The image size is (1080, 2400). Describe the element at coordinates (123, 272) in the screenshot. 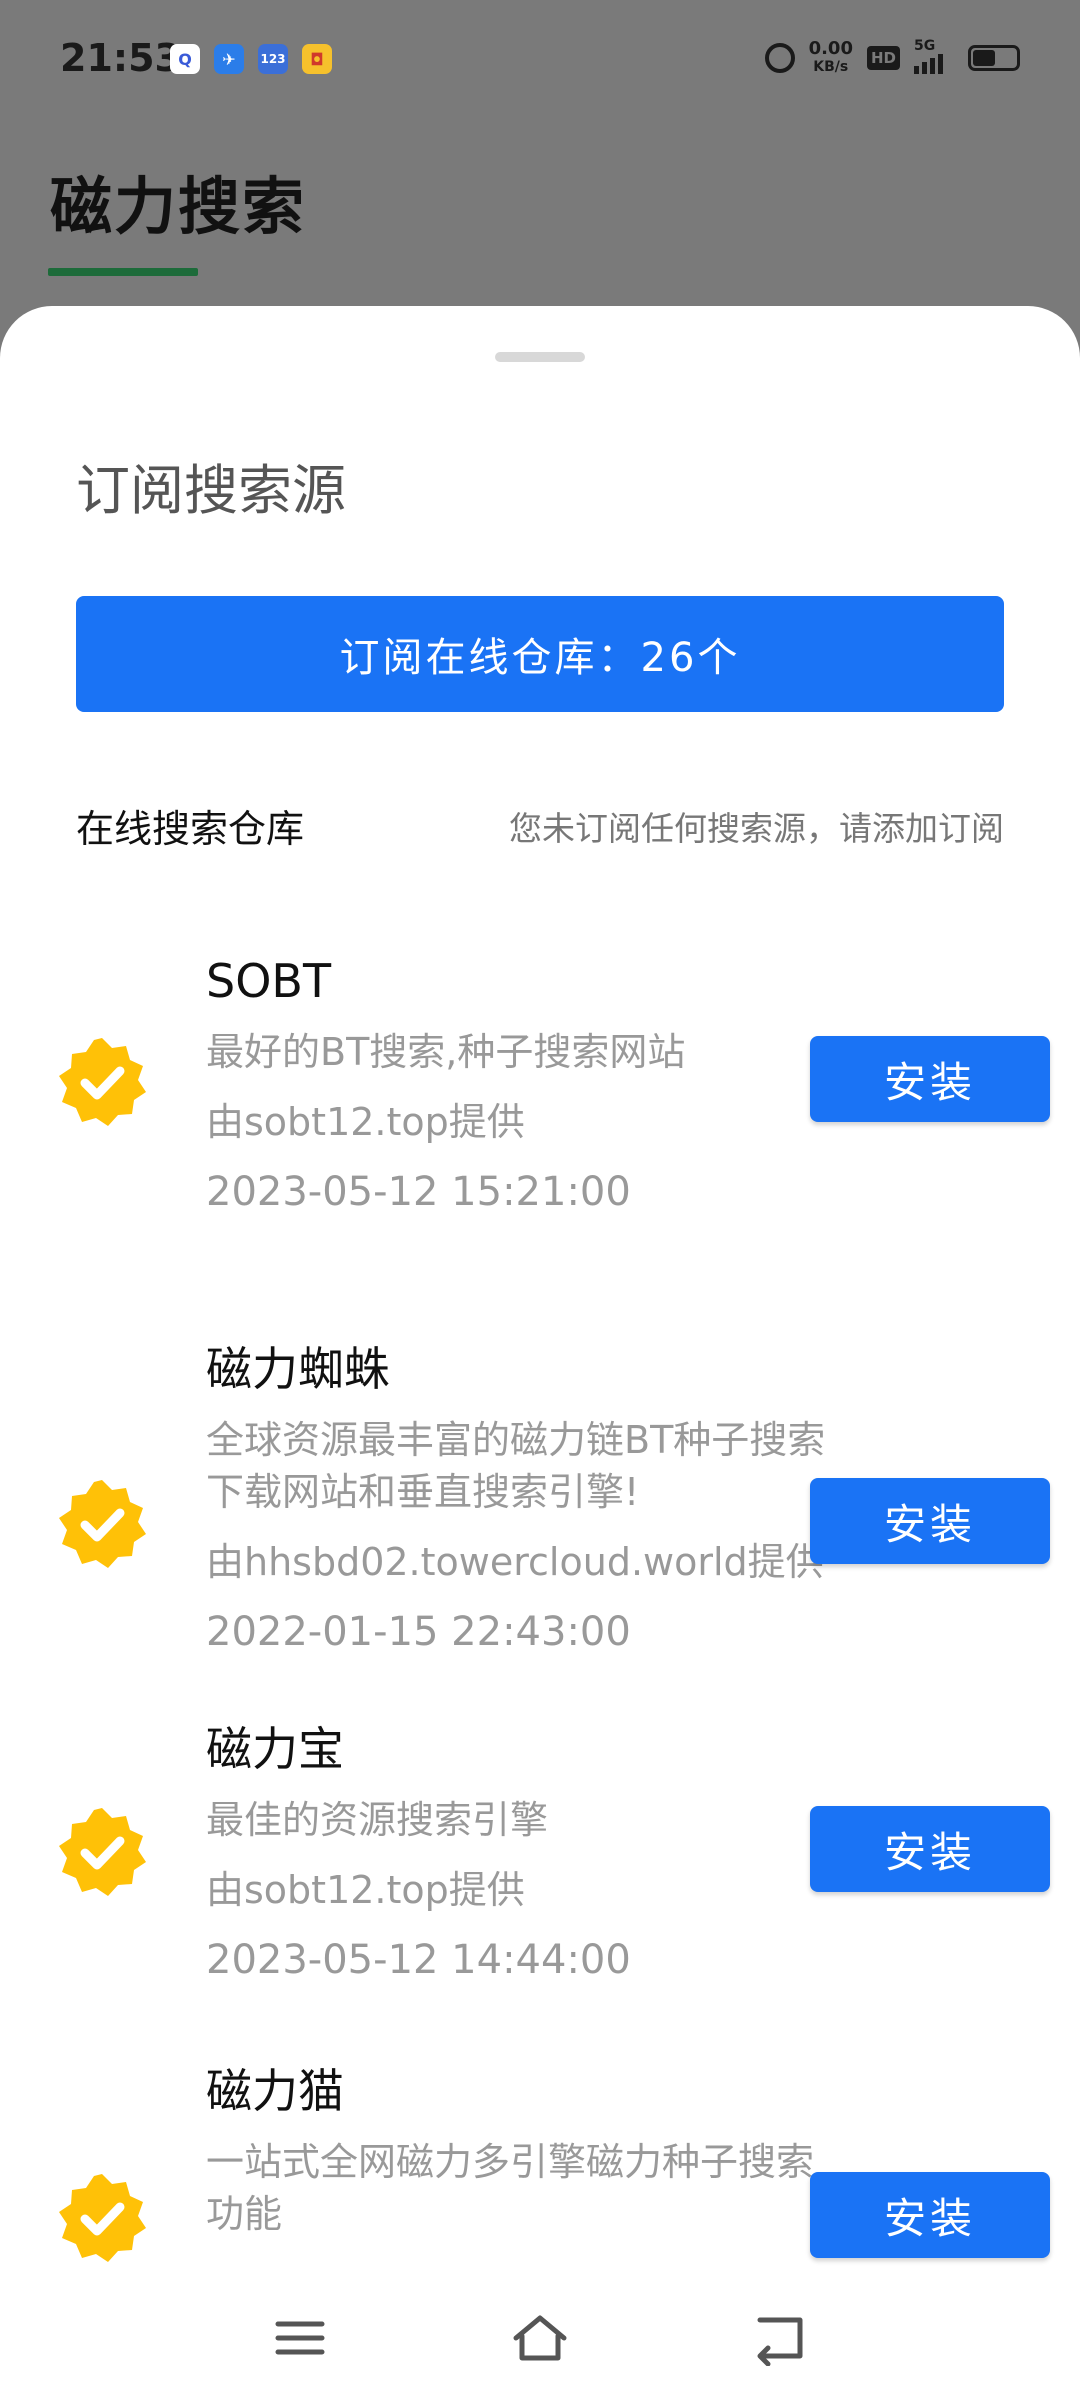

I see `tab-indicator` at that location.